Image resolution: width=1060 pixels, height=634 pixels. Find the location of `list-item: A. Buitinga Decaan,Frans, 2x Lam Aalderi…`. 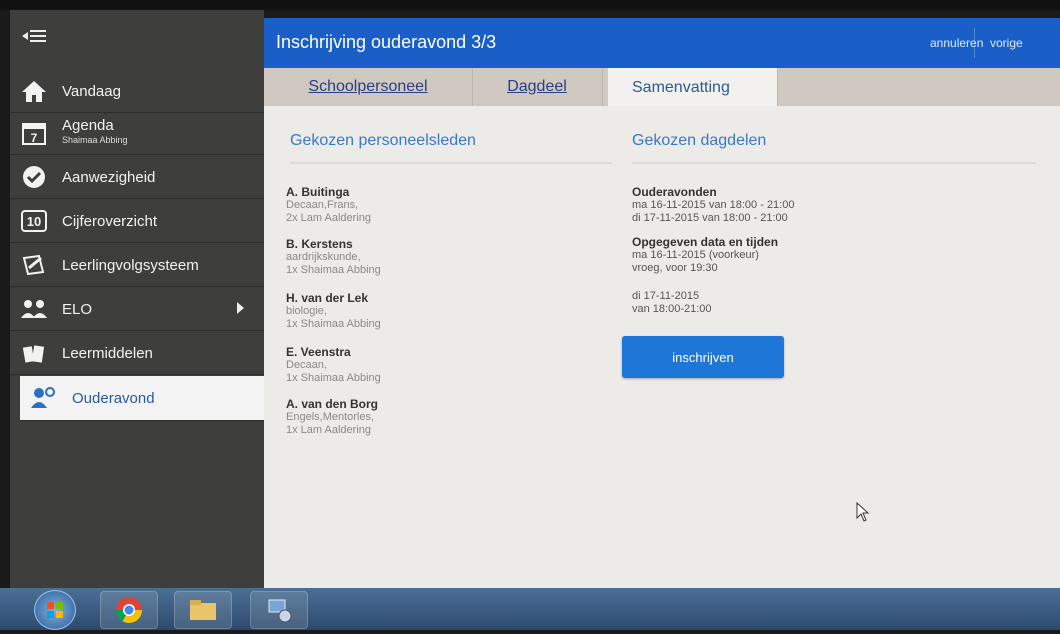

list-item: A. Buitinga Decaan,Frans, 2x Lam Aalderi… is located at coordinates (328, 205).